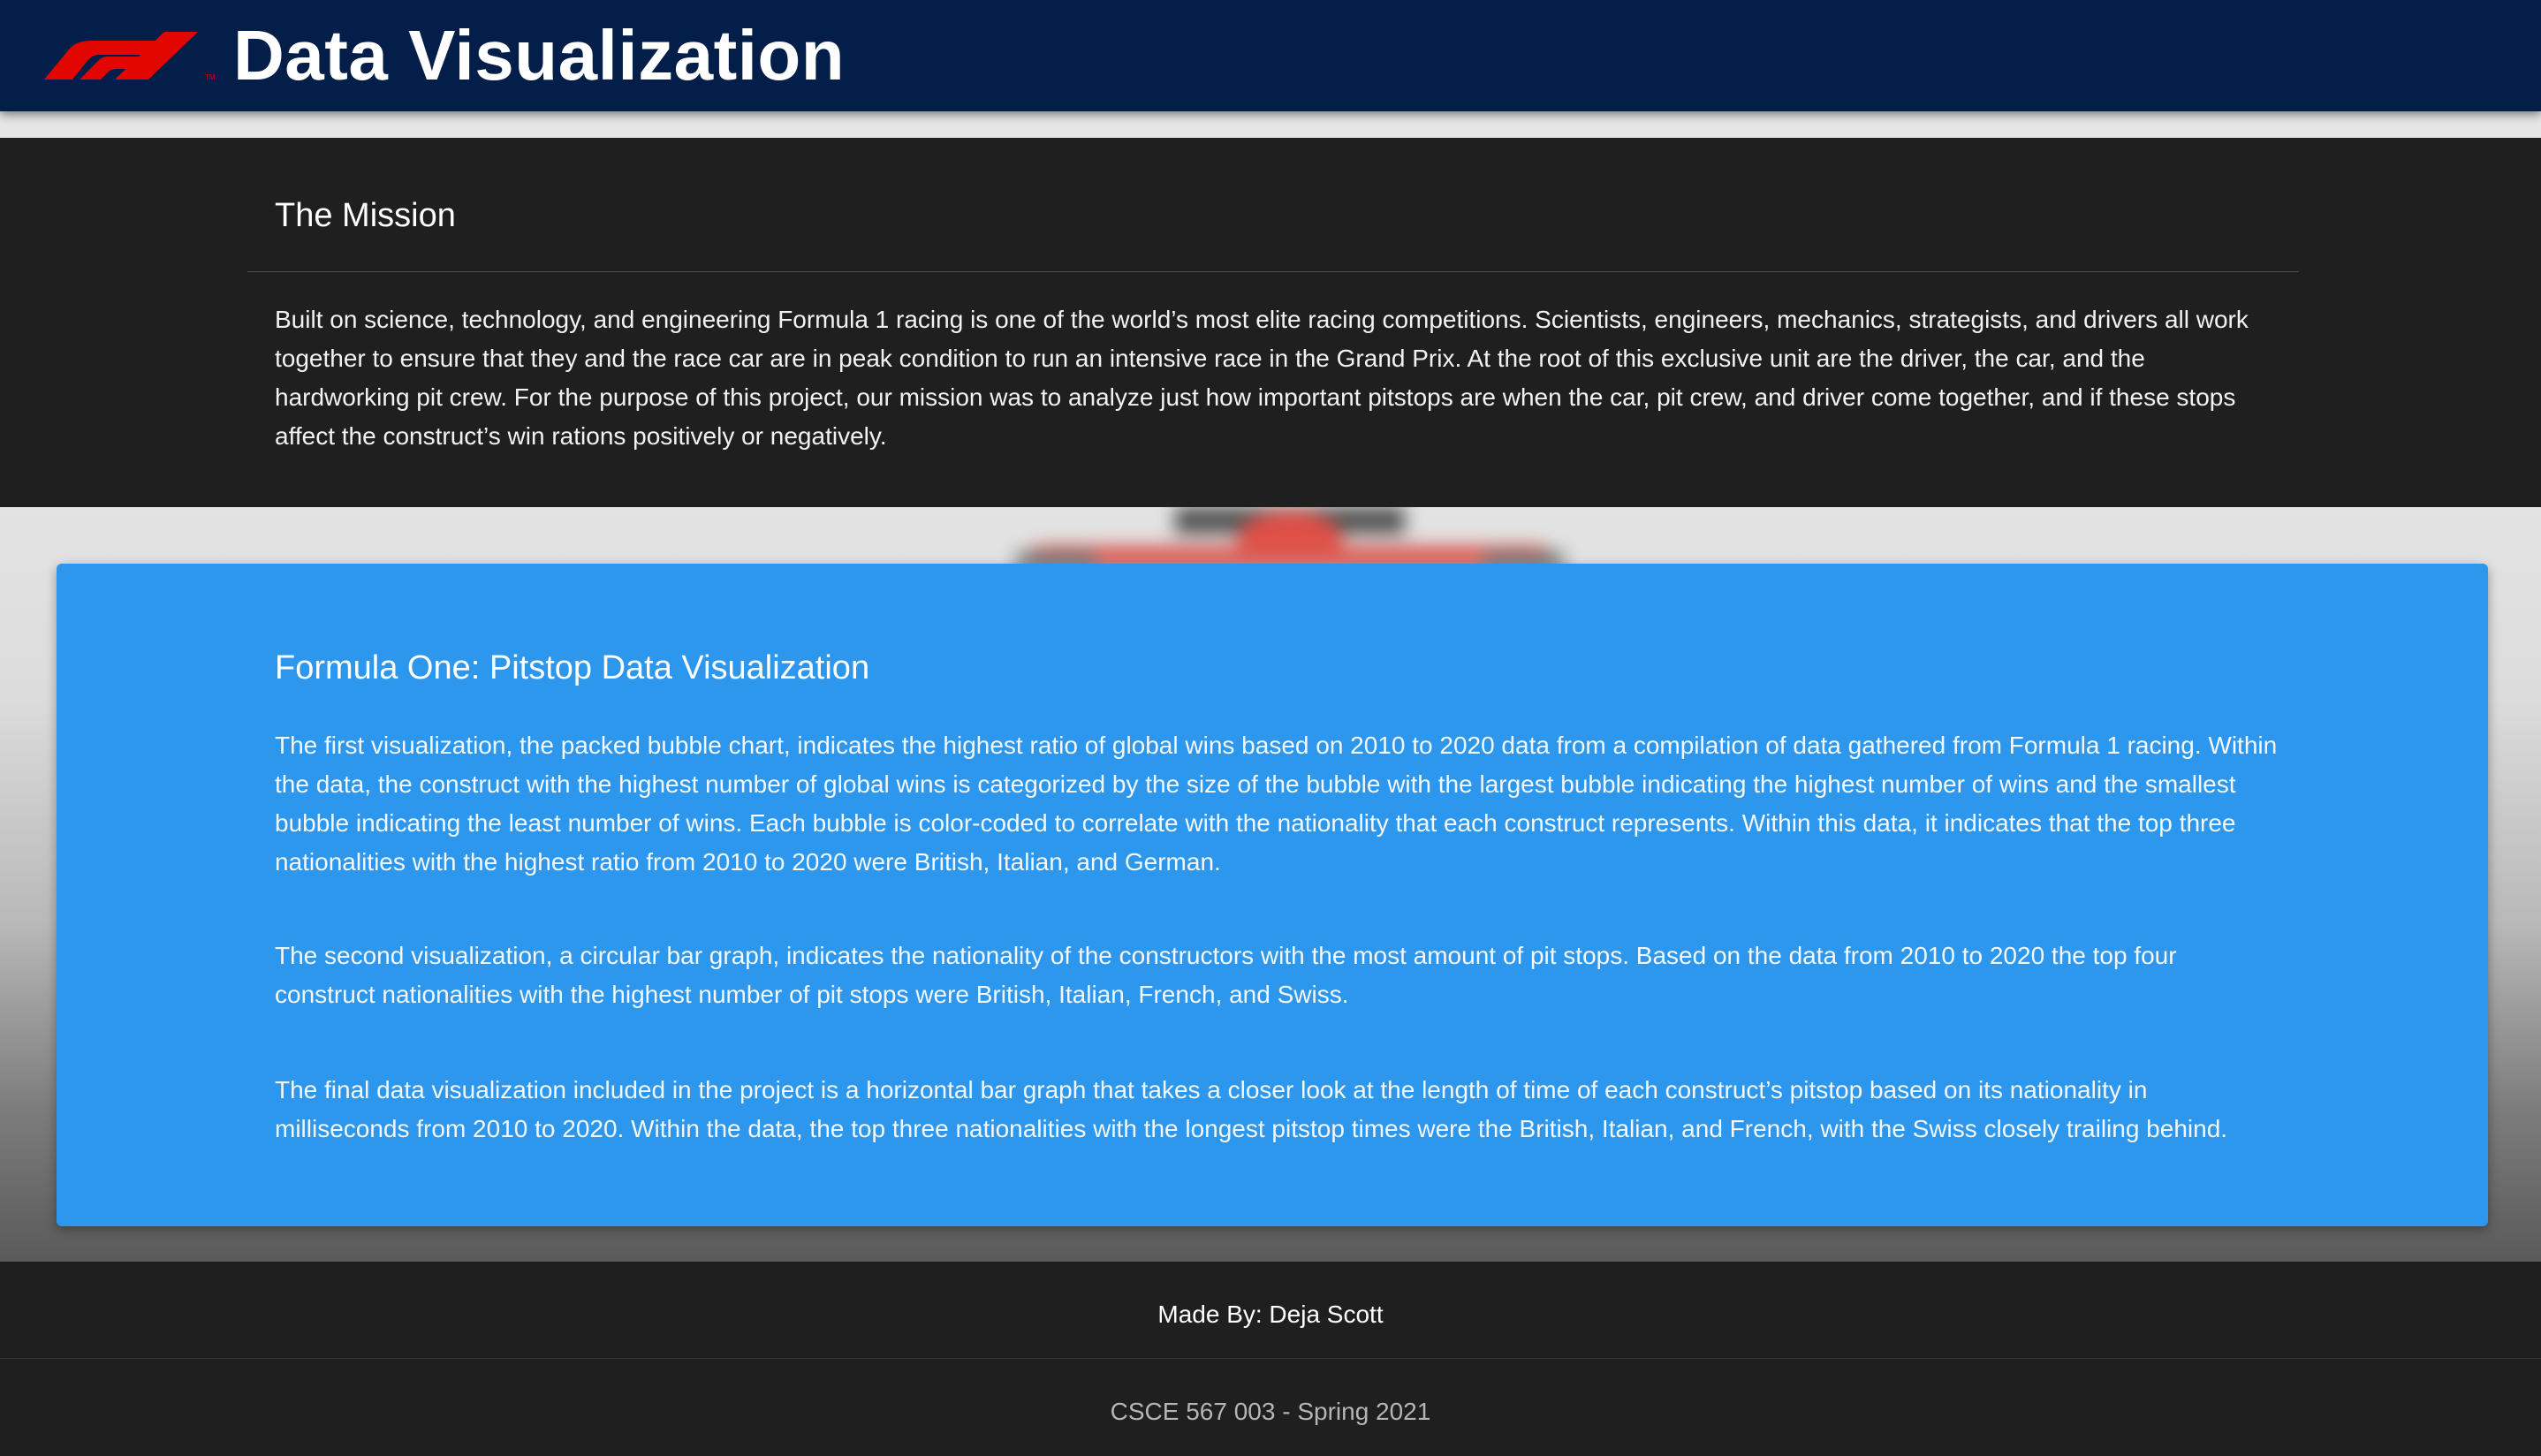 The width and height of the screenshot is (2541, 1456). Describe the element at coordinates (572, 668) in the screenshot. I see `card-title: Formula One: Pitstop Data Visualization` at that location.